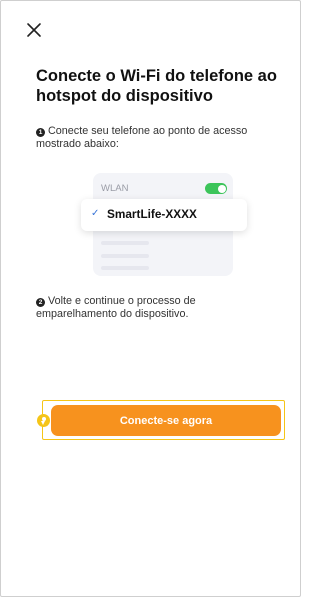  Describe the element at coordinates (221, 188) in the screenshot. I see `toggle-knob` at that location.